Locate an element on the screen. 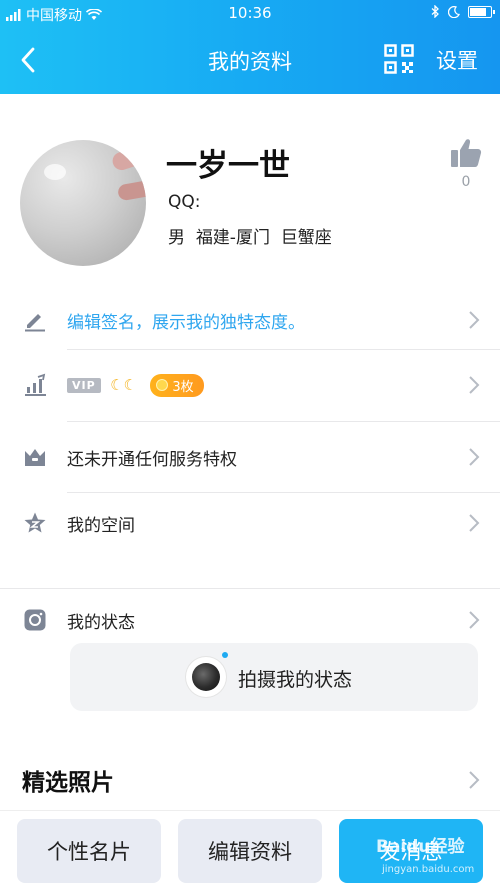 The width and height of the screenshot is (500, 889). qq-number-label: QQ: is located at coordinates (184, 202).